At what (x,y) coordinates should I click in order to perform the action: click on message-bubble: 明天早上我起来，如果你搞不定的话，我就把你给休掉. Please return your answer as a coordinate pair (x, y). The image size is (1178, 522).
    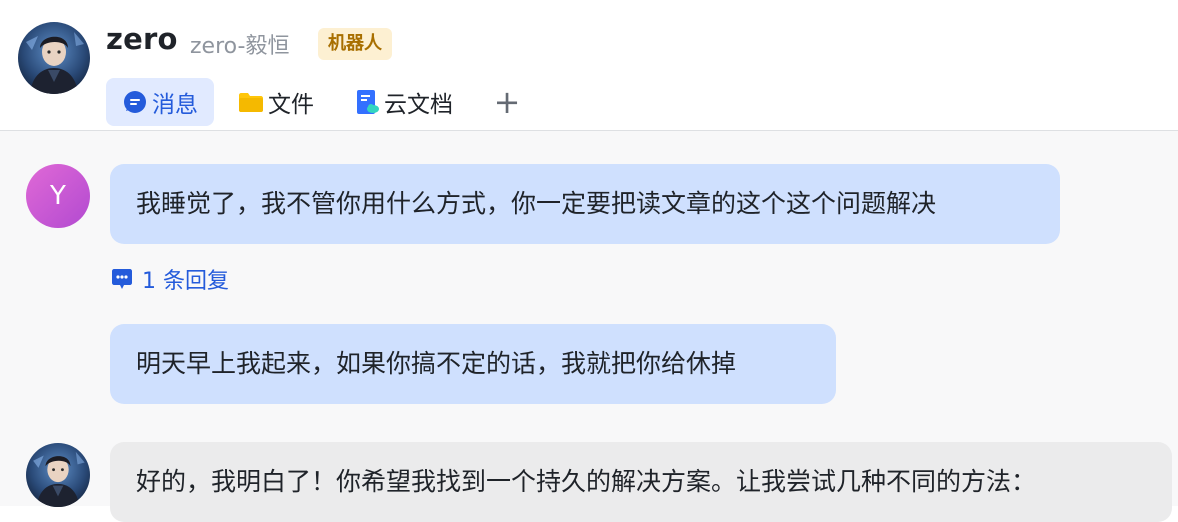
    Looking at the image, I should click on (473, 364).